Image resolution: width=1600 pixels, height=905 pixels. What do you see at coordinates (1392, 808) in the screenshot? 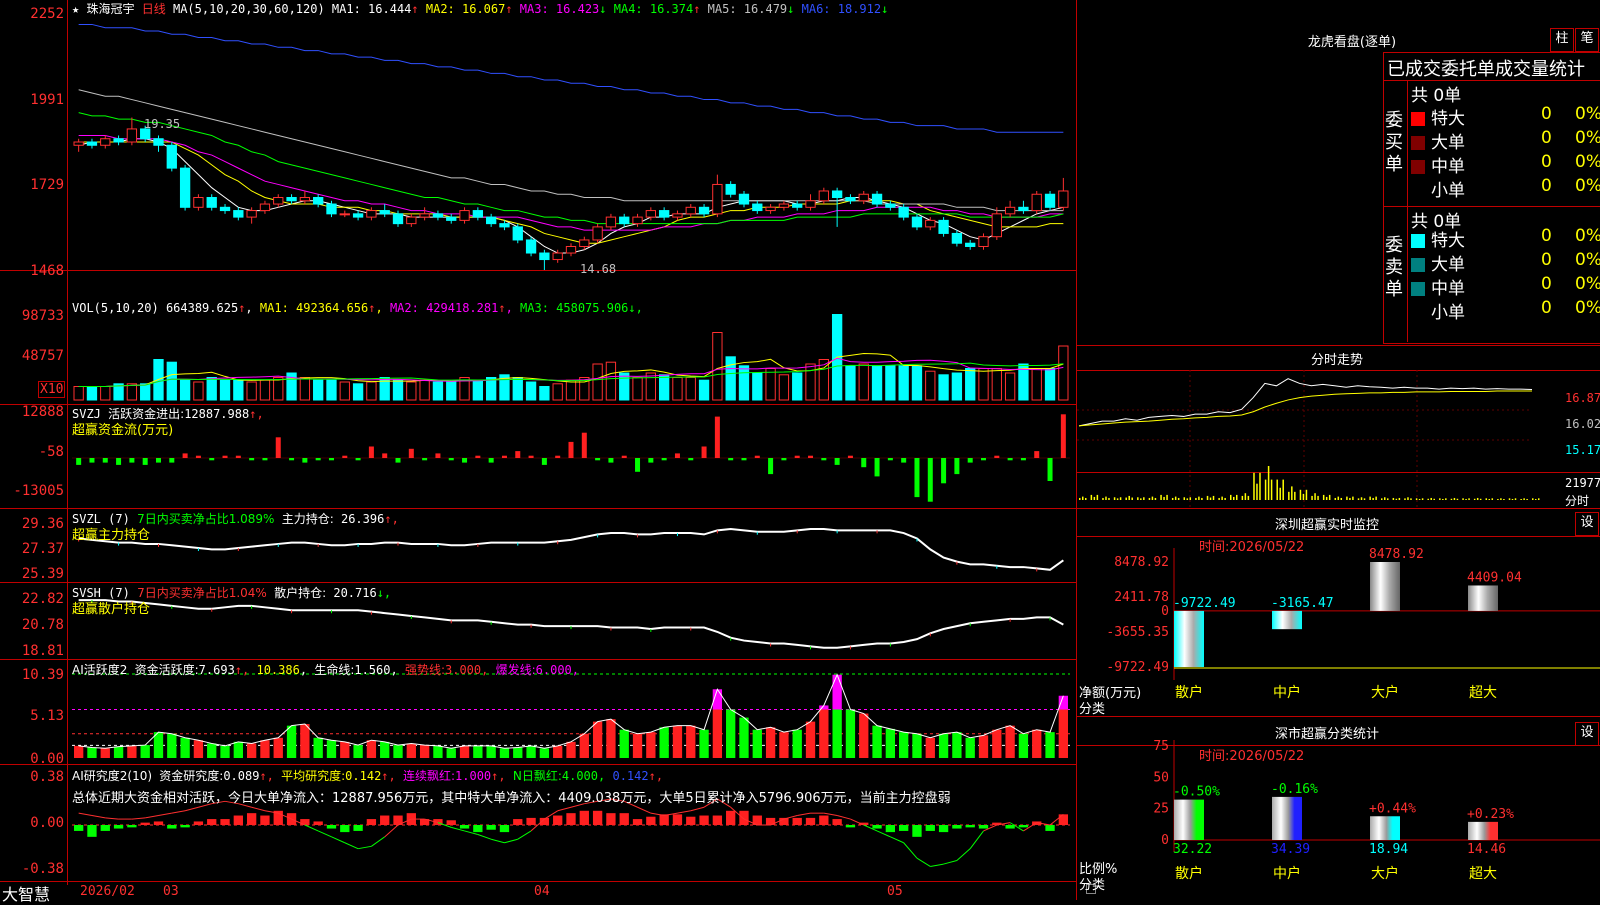
I see `change-label: +0.44%` at bounding box center [1392, 808].